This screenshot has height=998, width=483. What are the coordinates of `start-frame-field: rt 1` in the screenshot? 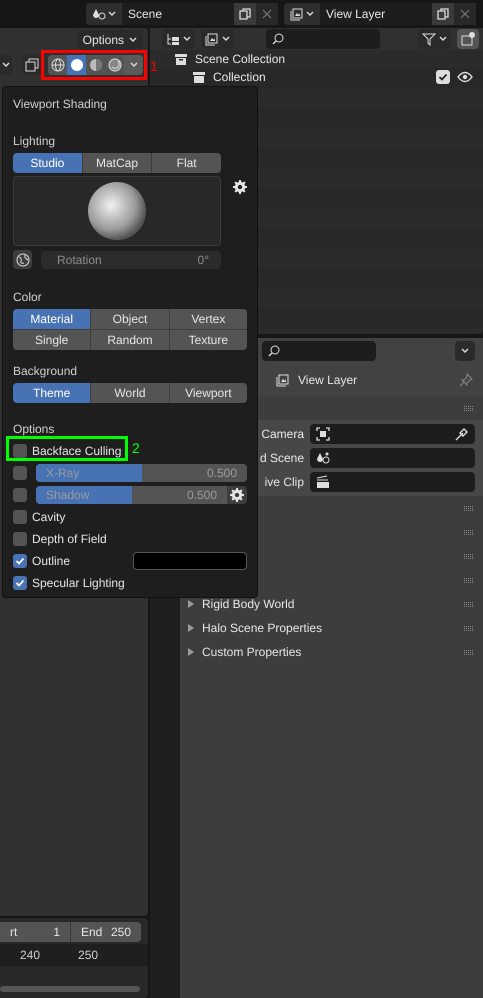 It's located at (35, 932).